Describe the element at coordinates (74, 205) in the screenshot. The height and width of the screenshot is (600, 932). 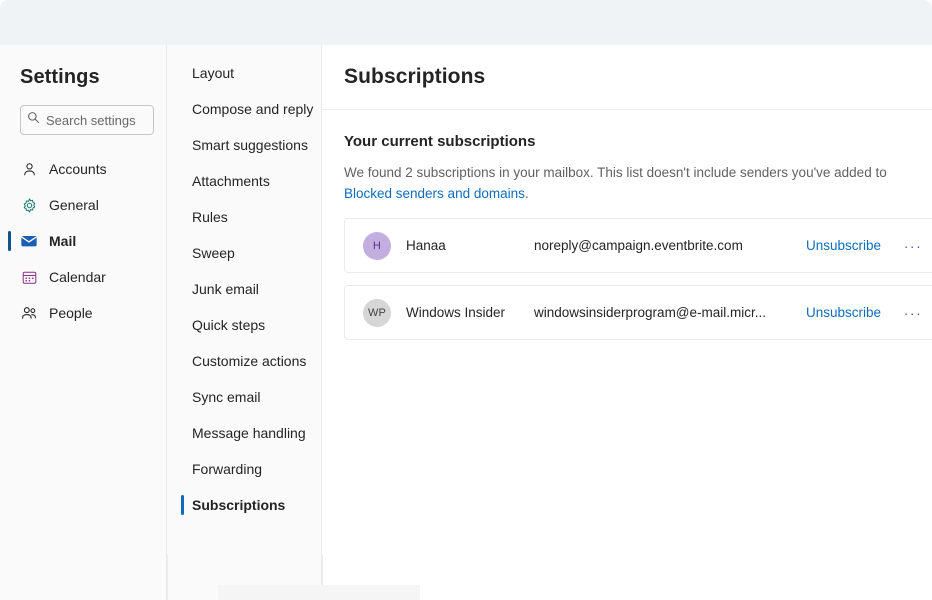
I see `sidebar-item-label: General` at that location.